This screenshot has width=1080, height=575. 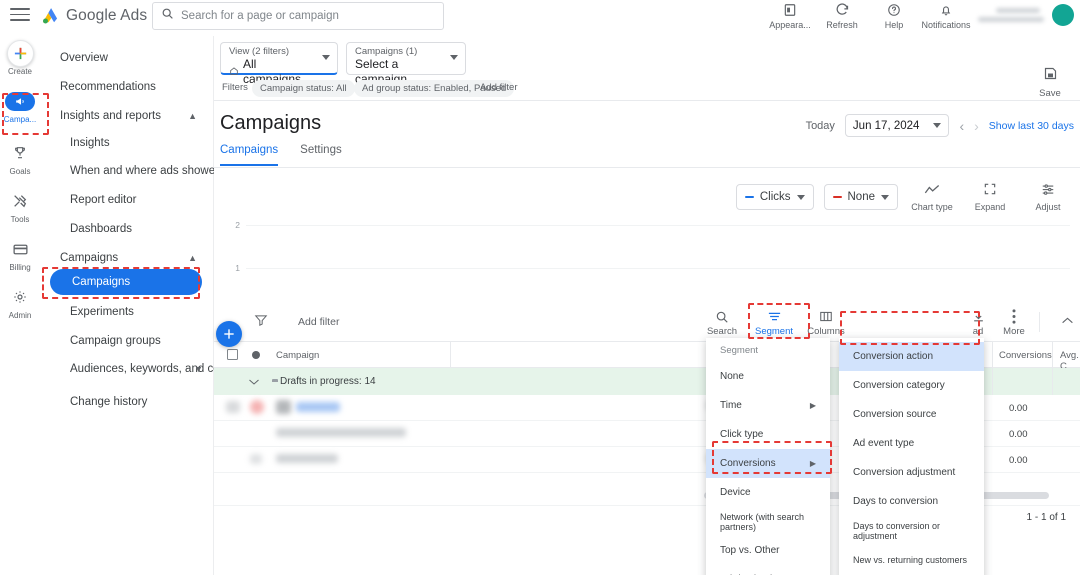 What do you see at coordinates (911, 501) in the screenshot?
I see `submenu-item-days-to-conversion: Days to conversion` at bounding box center [911, 501].